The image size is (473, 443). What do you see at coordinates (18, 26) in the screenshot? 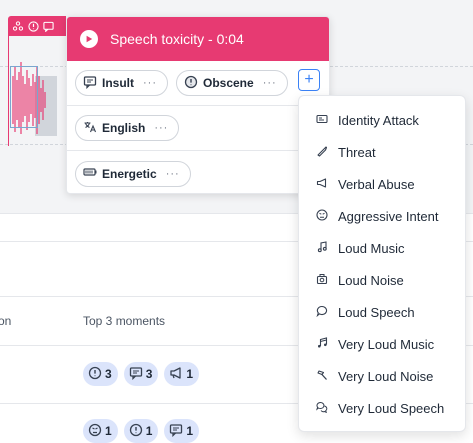
I see `network-icon` at bounding box center [18, 26].